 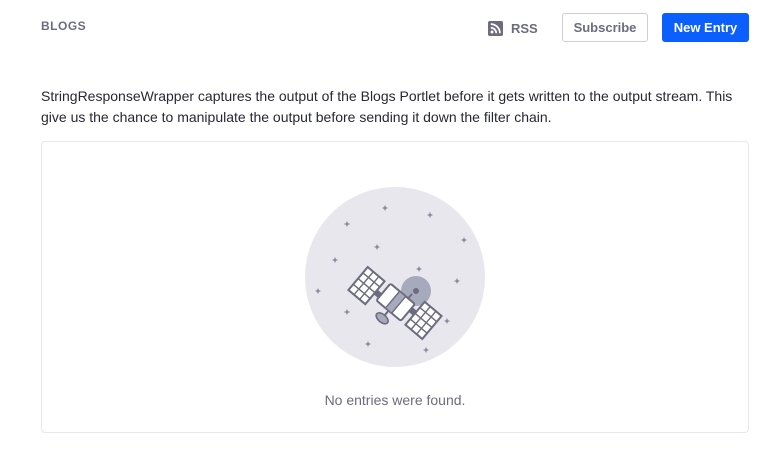 What do you see at coordinates (605, 27) in the screenshot?
I see `subscribe-button: Subscribe` at bounding box center [605, 27].